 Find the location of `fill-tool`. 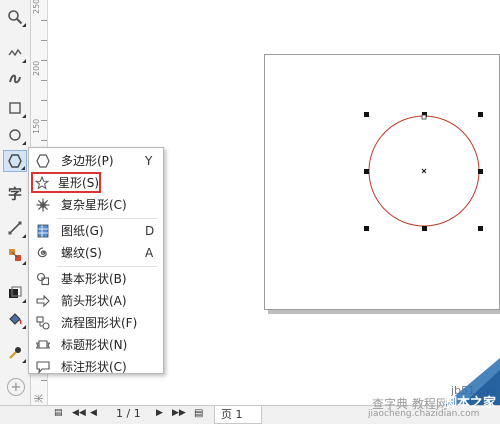

fill-tool is located at coordinates (15, 319).